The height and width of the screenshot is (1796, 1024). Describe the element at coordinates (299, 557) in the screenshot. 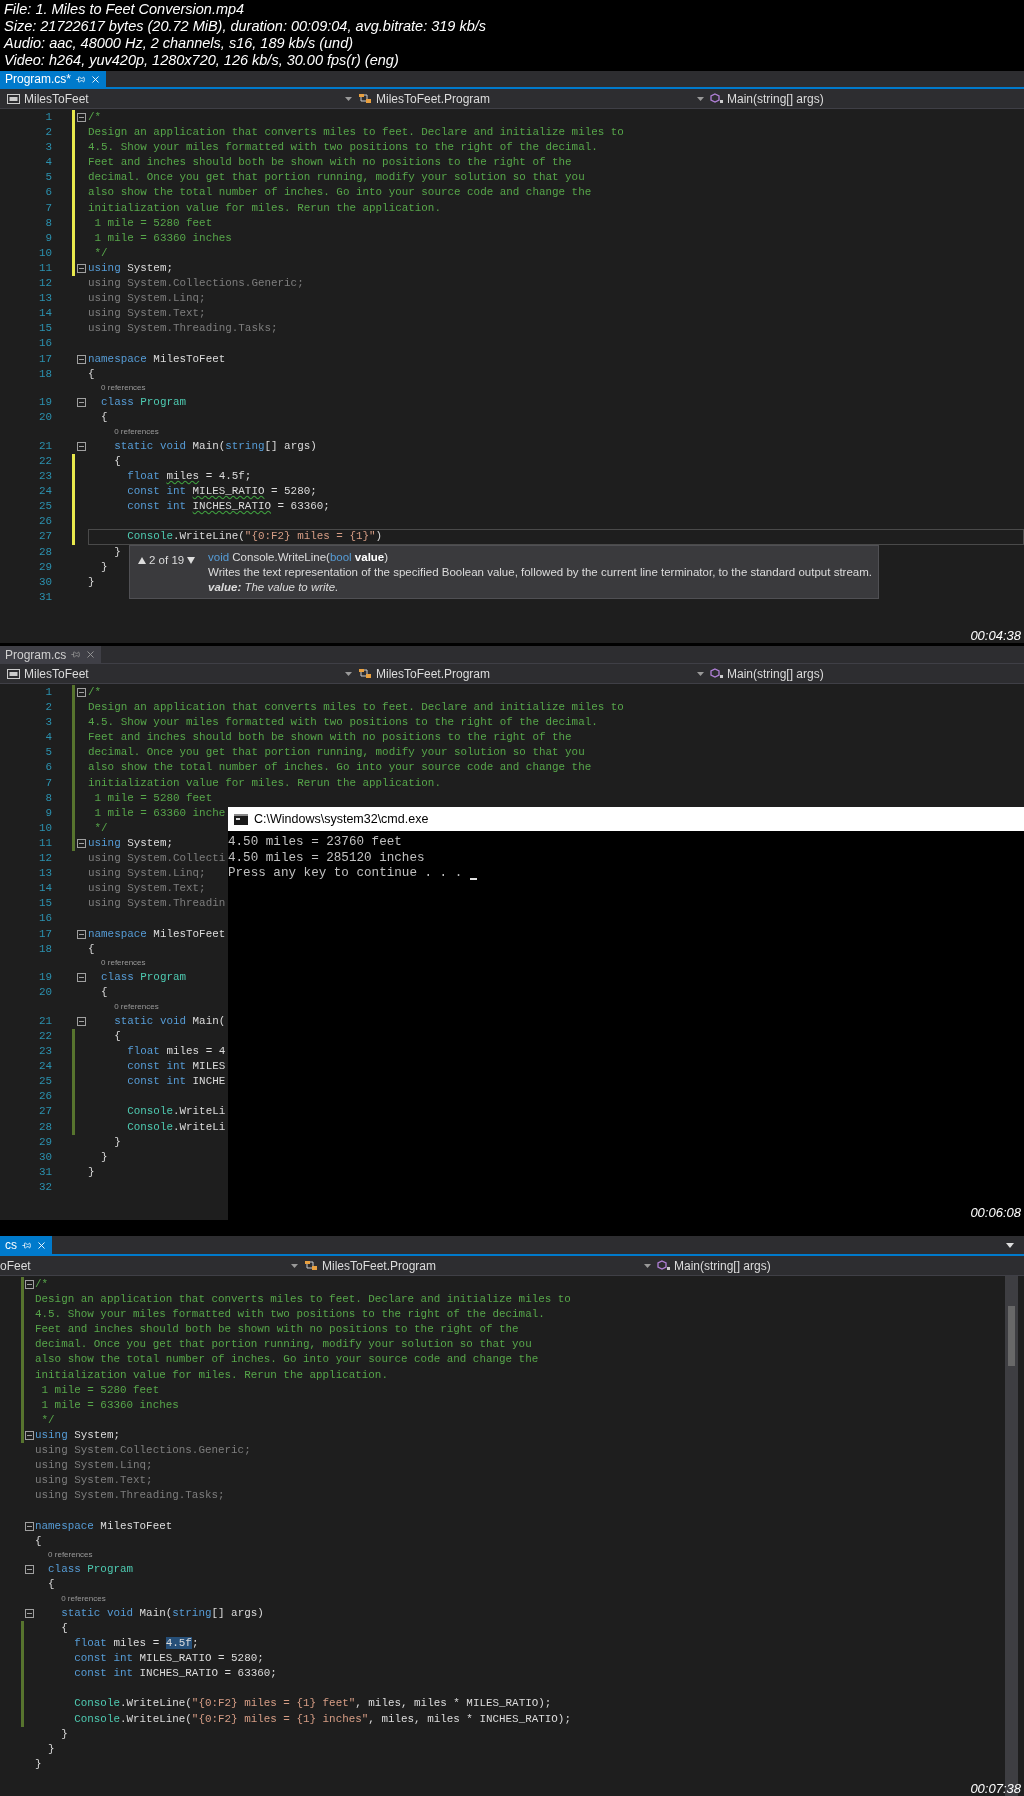

I see `method-signature: void Console.WriteLine(bool value)` at that location.